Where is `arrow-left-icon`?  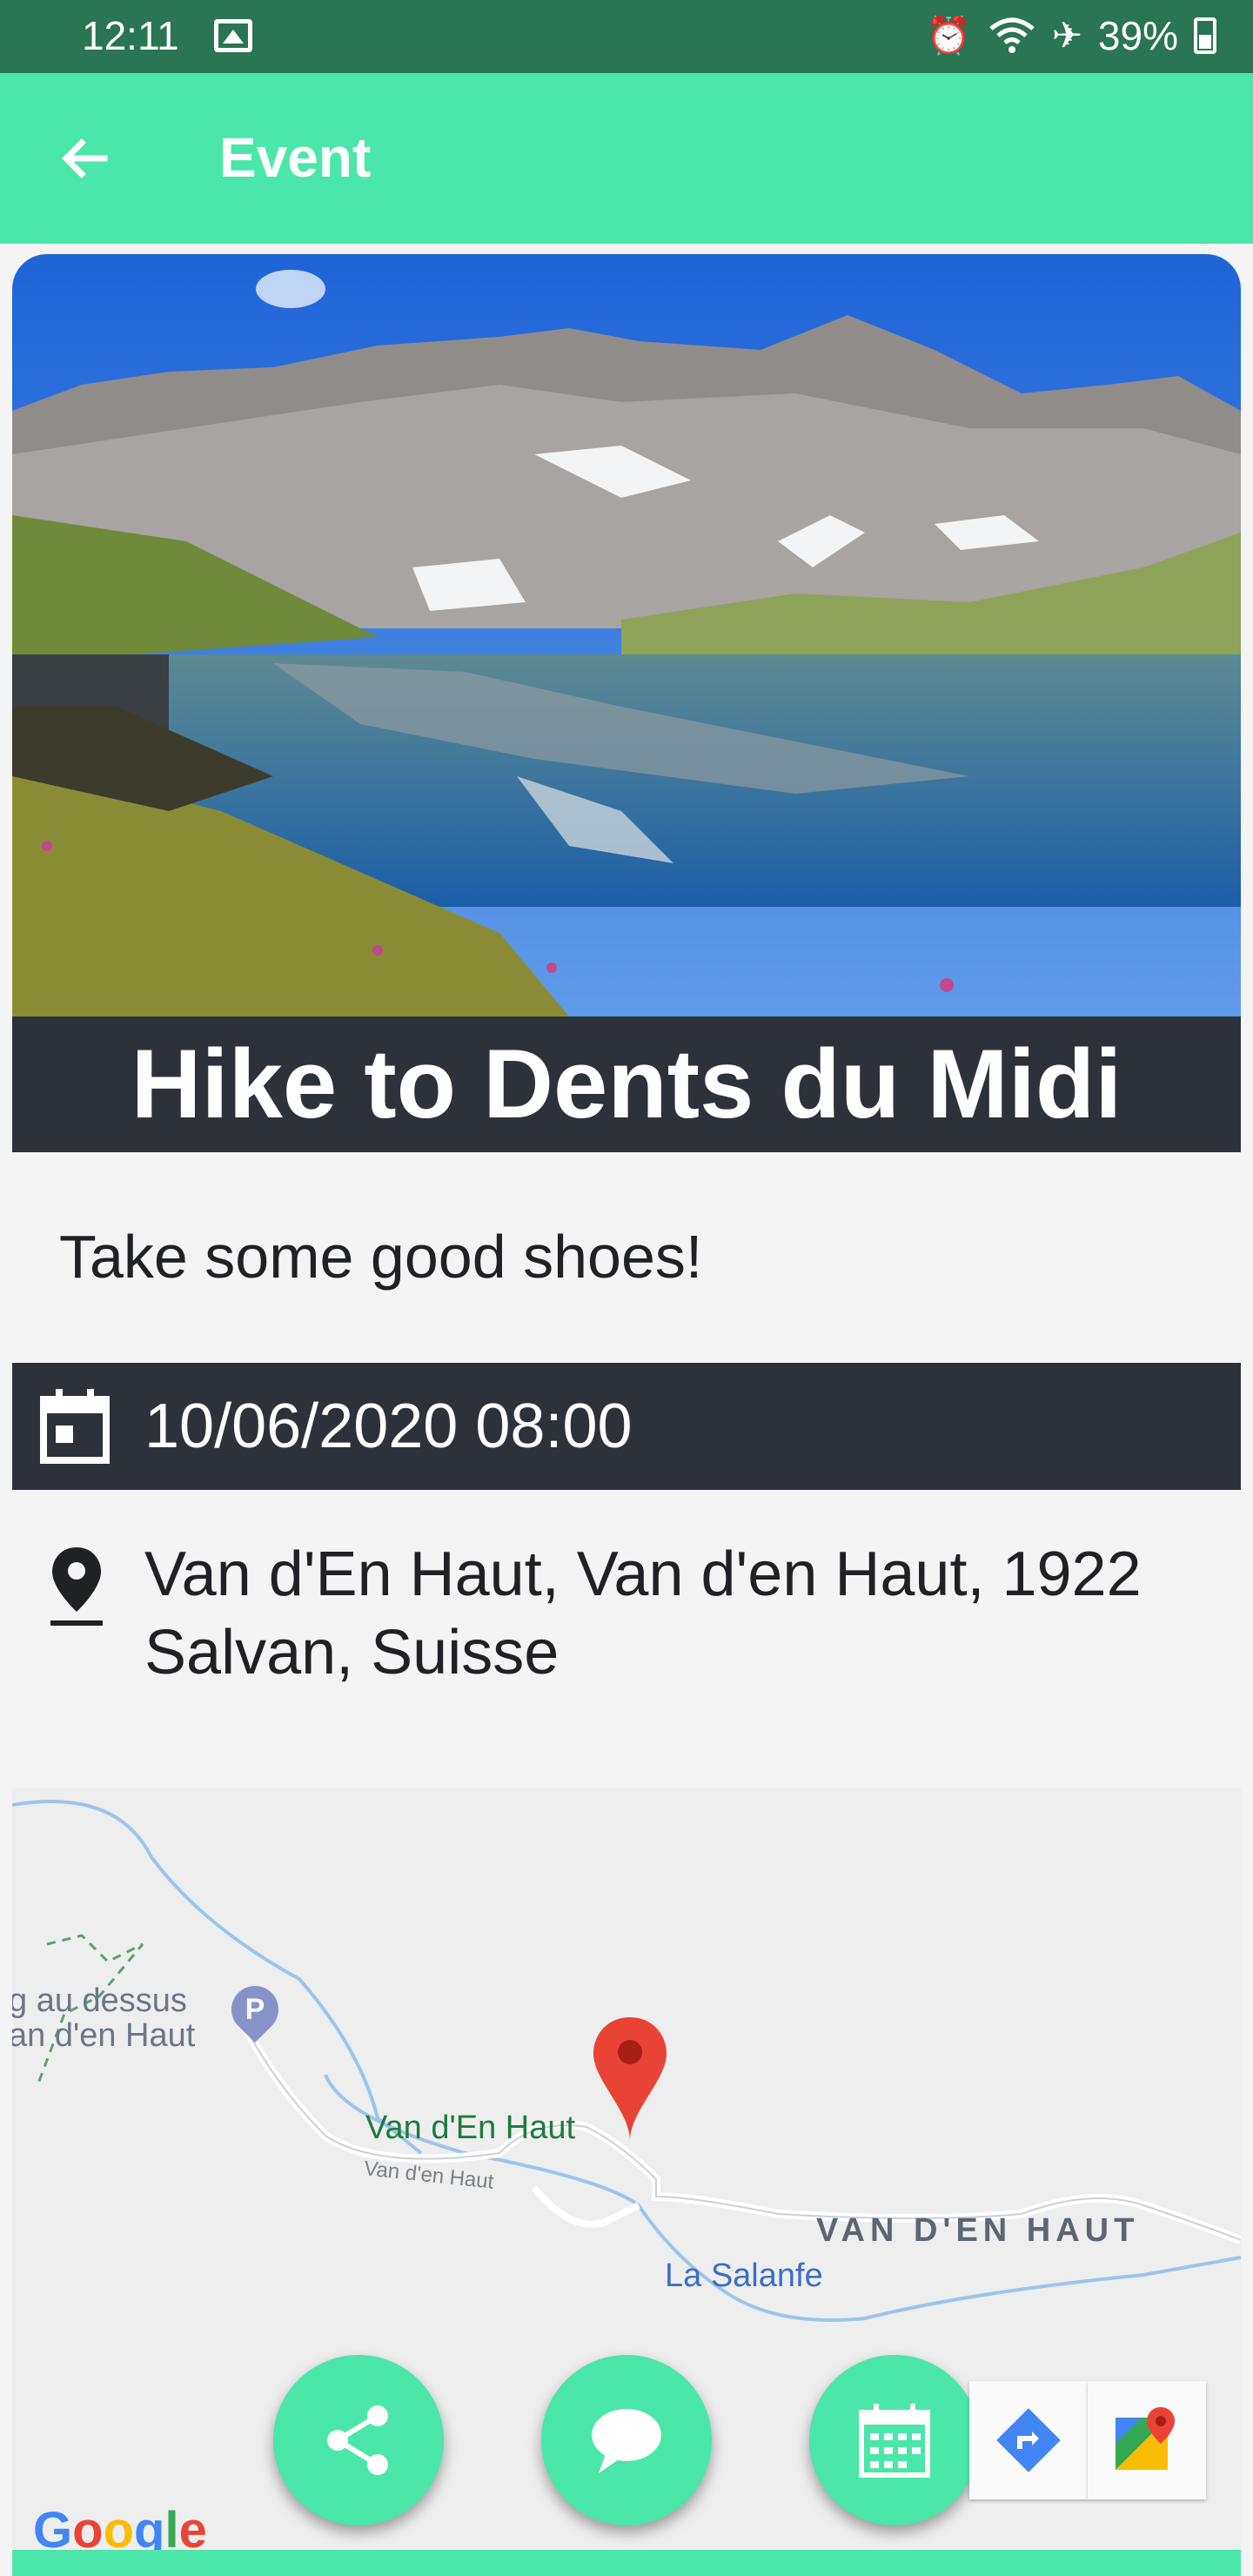 arrow-left-icon is located at coordinates (85, 158).